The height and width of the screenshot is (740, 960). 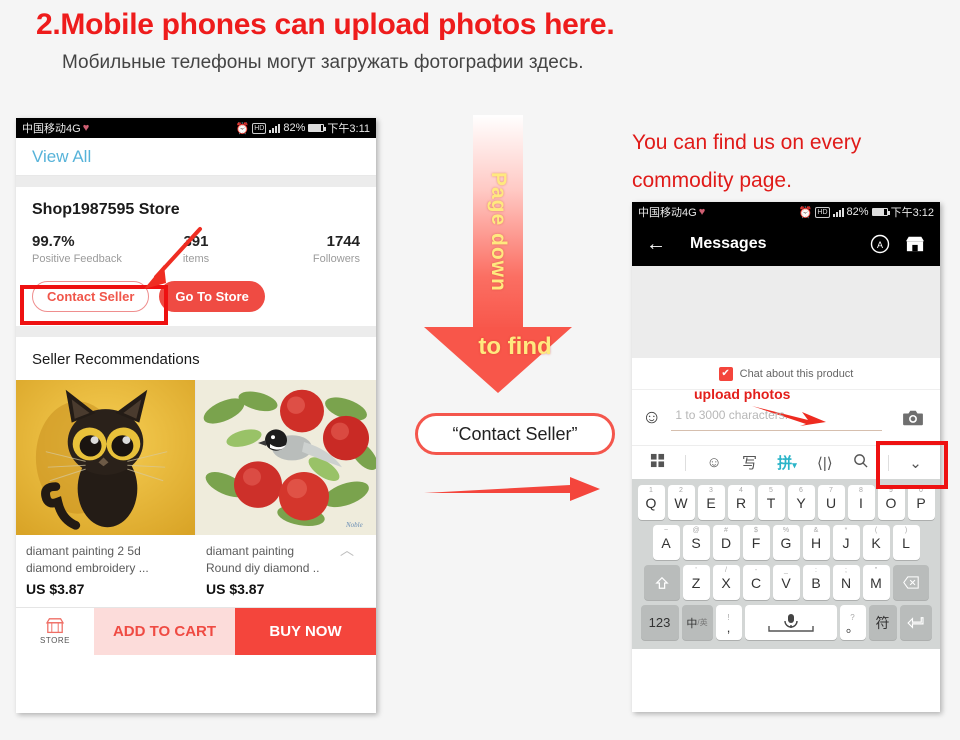 I want to click on key-n: ; N, so click(x=846, y=582).